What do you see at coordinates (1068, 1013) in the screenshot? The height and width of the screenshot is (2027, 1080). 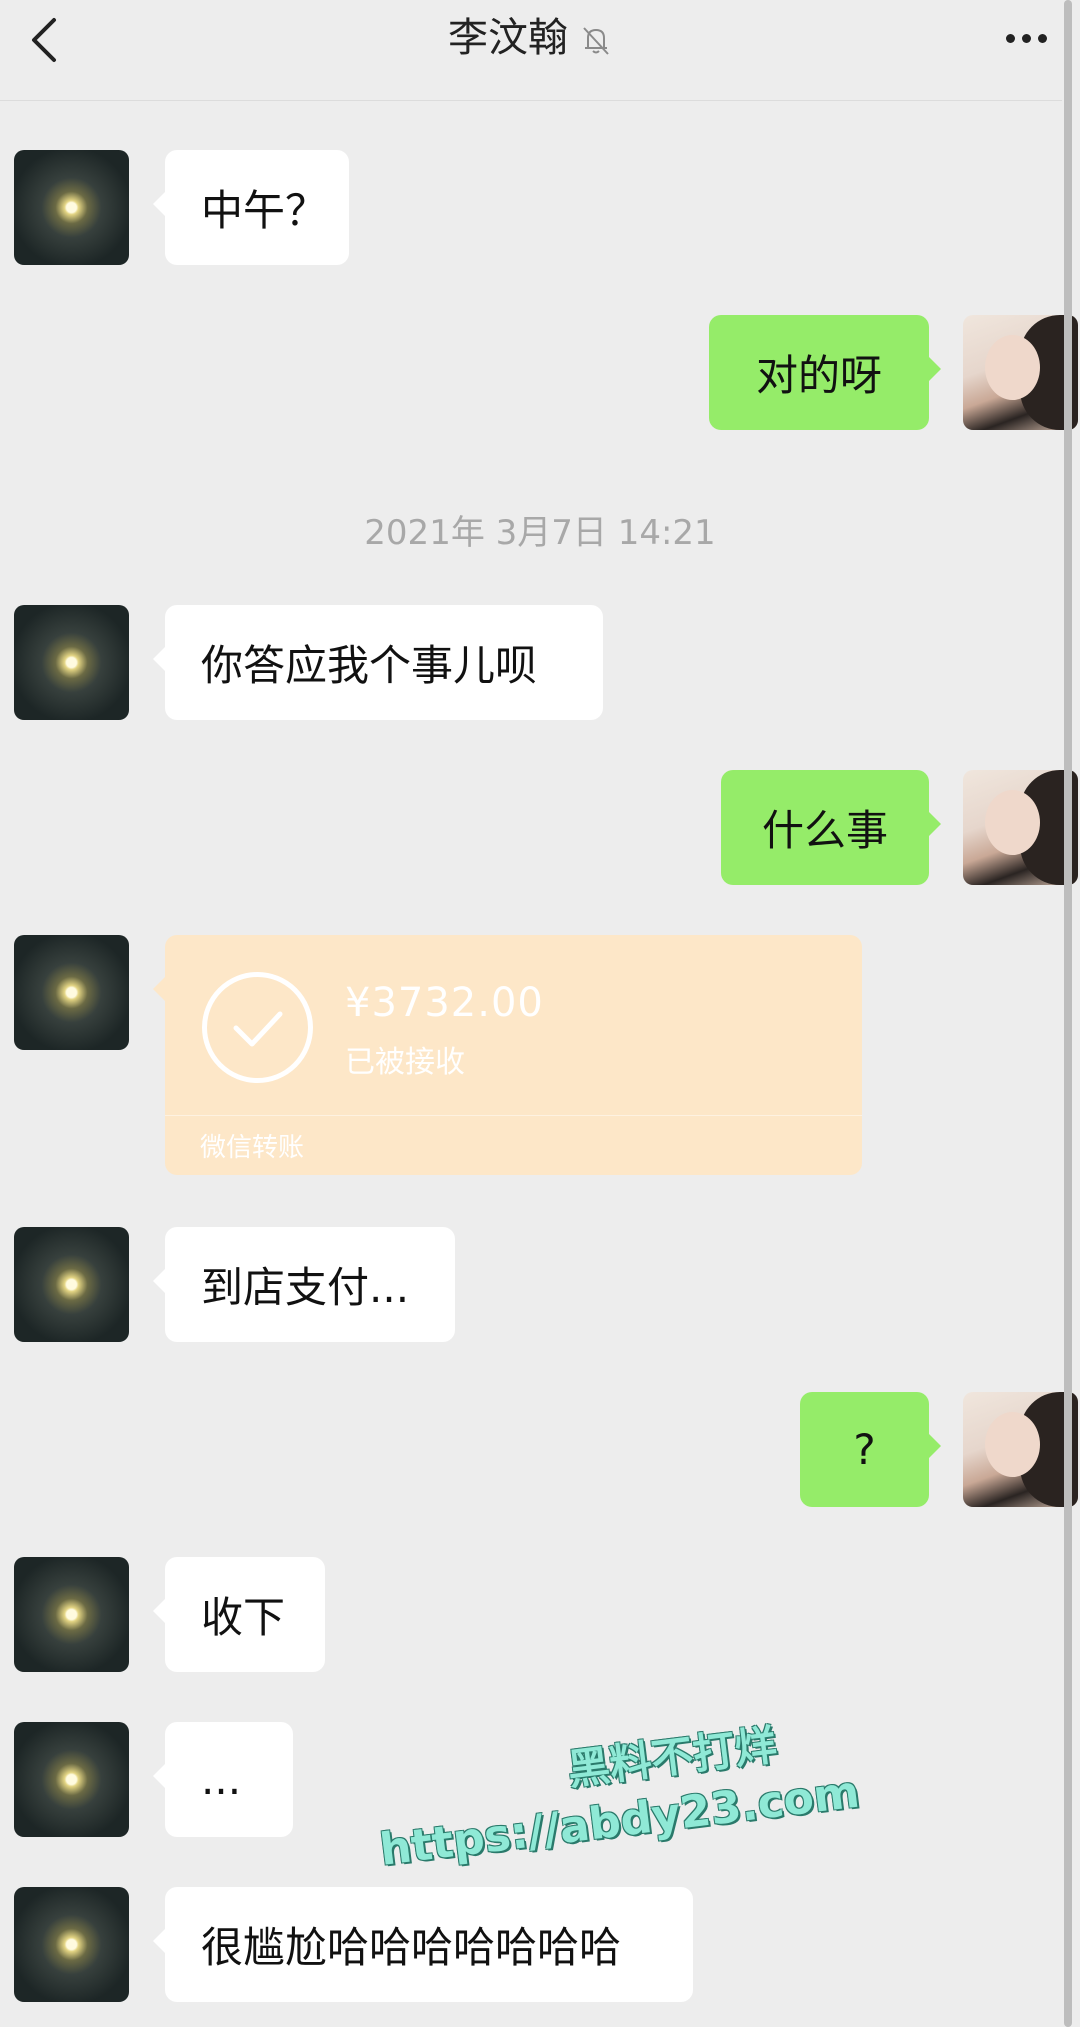 I see `scrollbar` at bounding box center [1068, 1013].